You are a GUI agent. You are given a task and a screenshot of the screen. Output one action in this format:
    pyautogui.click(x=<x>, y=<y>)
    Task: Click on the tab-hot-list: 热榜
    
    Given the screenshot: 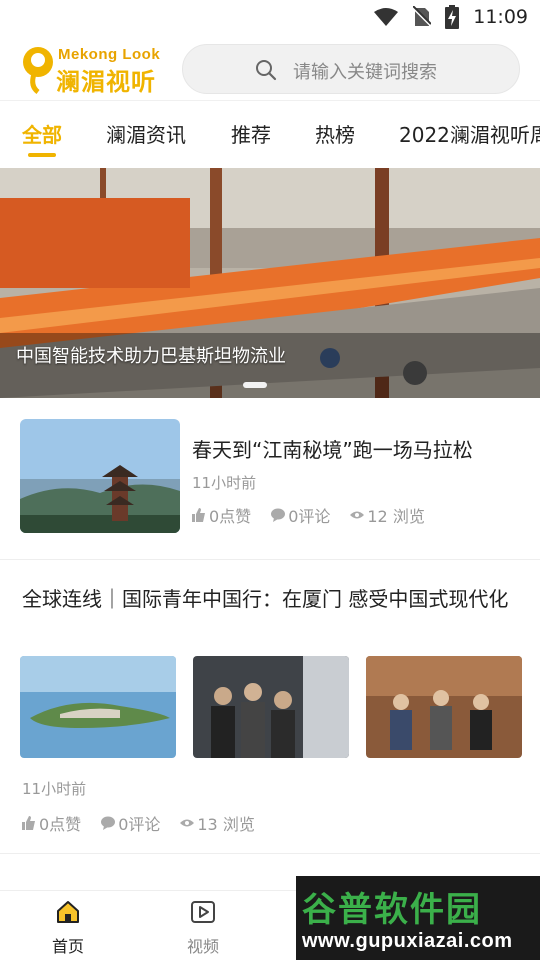 What is the action you would take?
    pyautogui.click(x=335, y=133)
    